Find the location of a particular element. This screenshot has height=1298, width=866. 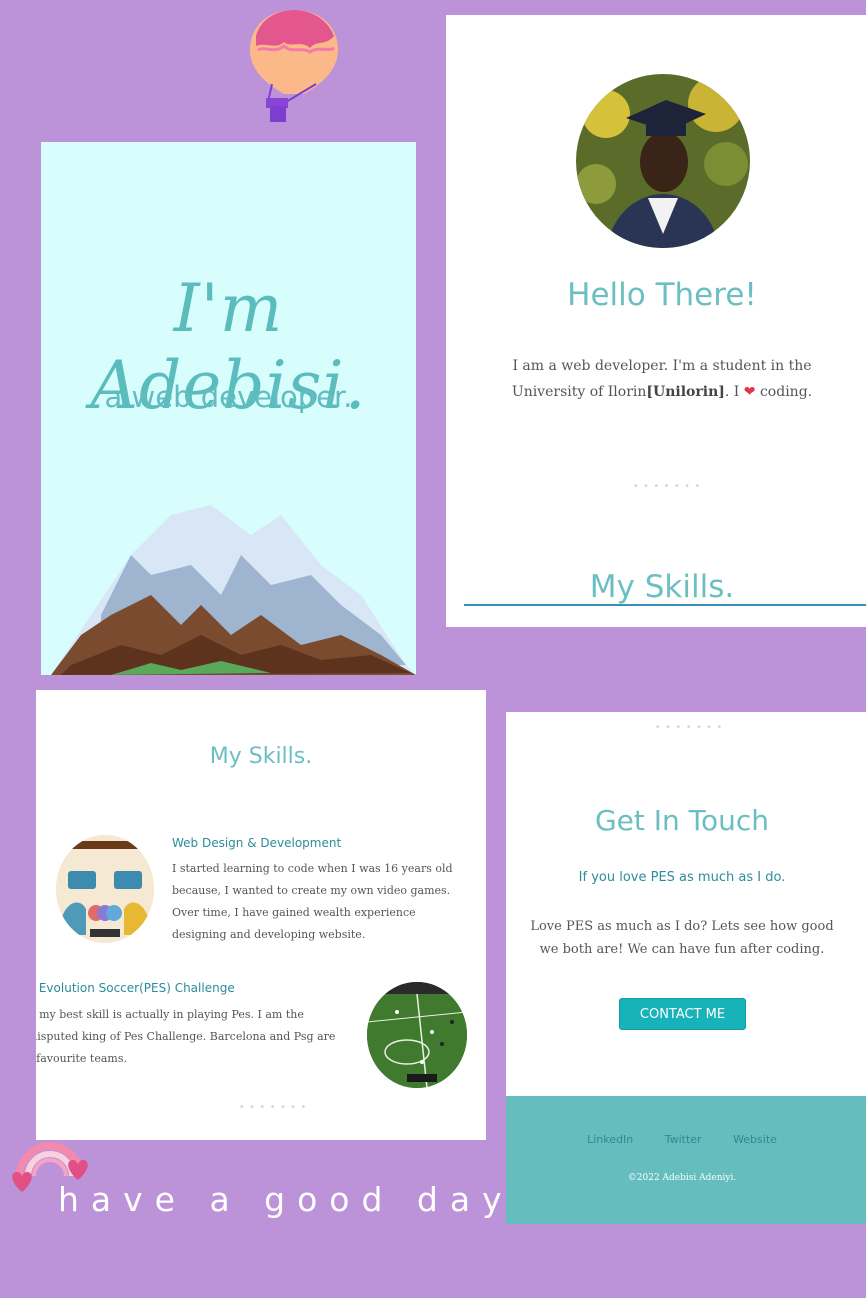

skill-title-web: Web Design & Development is located at coordinates (257, 843).